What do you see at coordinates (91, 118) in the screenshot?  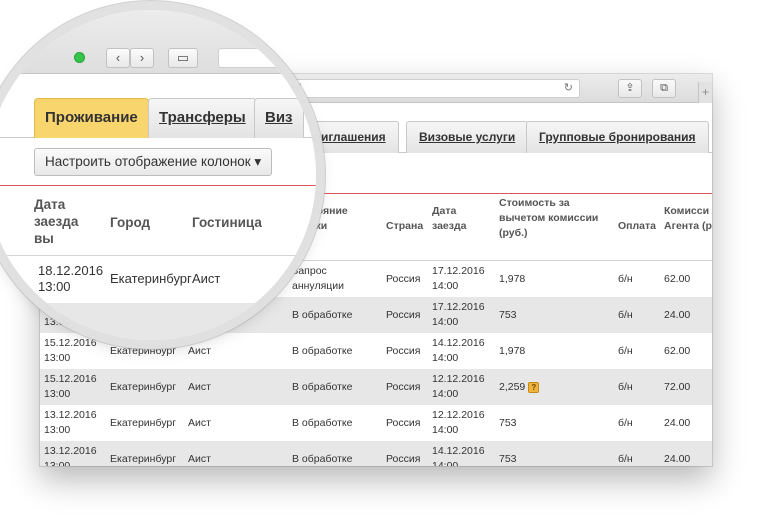 I see `tab-accommodation-zoomed: Проживание` at bounding box center [91, 118].